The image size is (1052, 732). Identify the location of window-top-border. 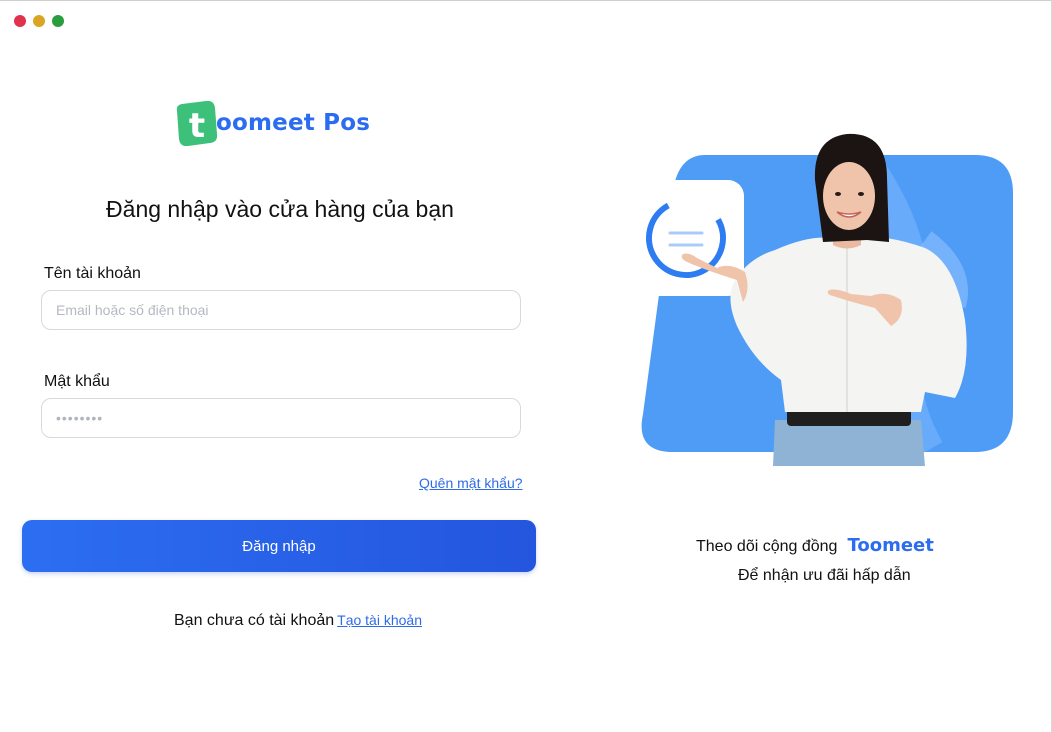
(526, 0).